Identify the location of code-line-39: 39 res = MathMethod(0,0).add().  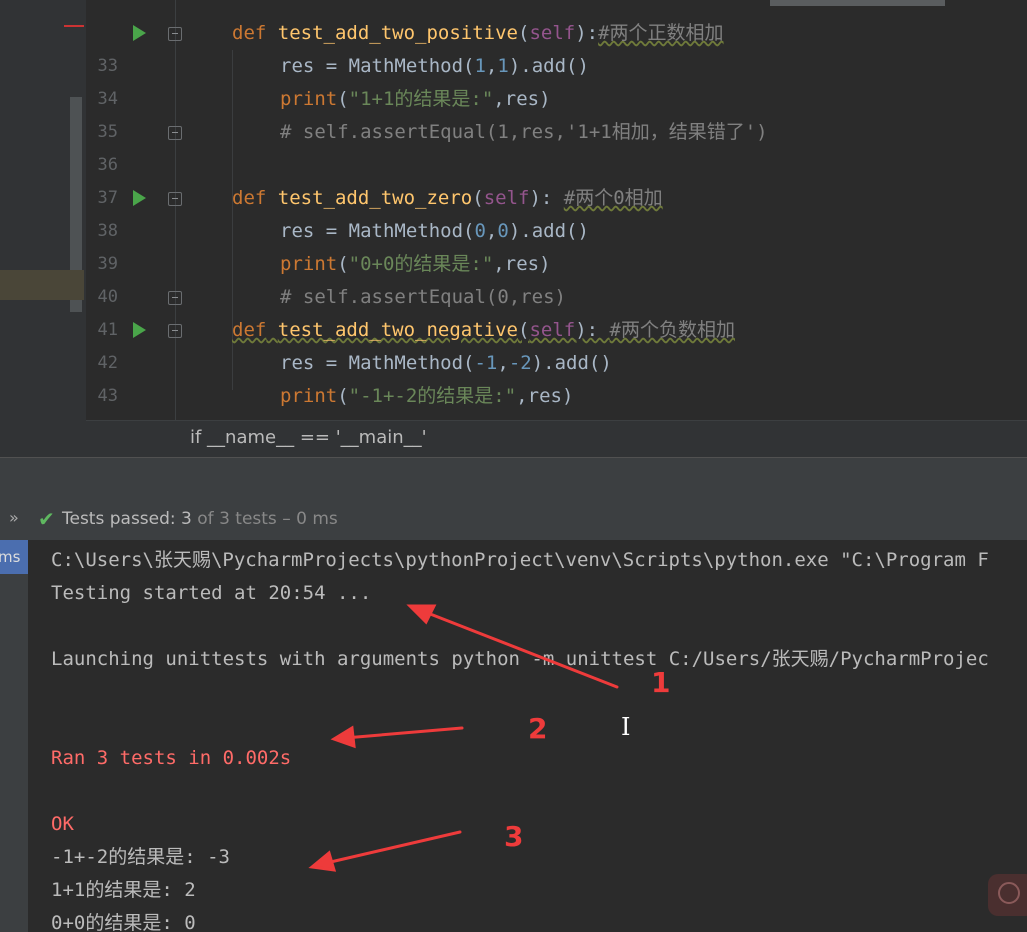
(556, 244).